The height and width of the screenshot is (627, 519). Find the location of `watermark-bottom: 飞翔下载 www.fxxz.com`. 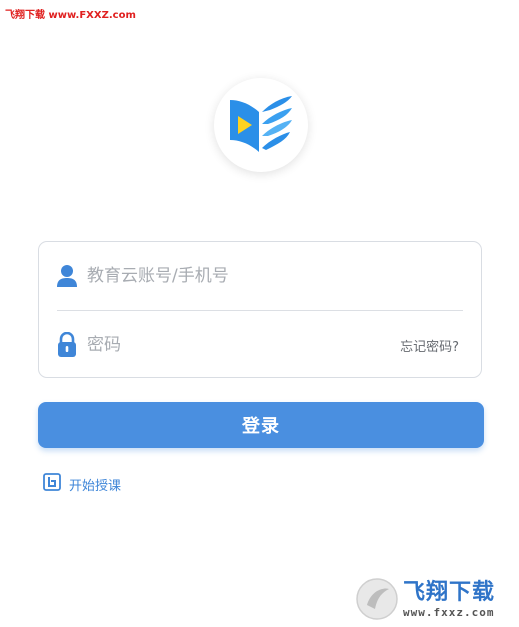

watermark-bottom: 飞翔下载 www.fxxz.com is located at coordinates (435, 599).